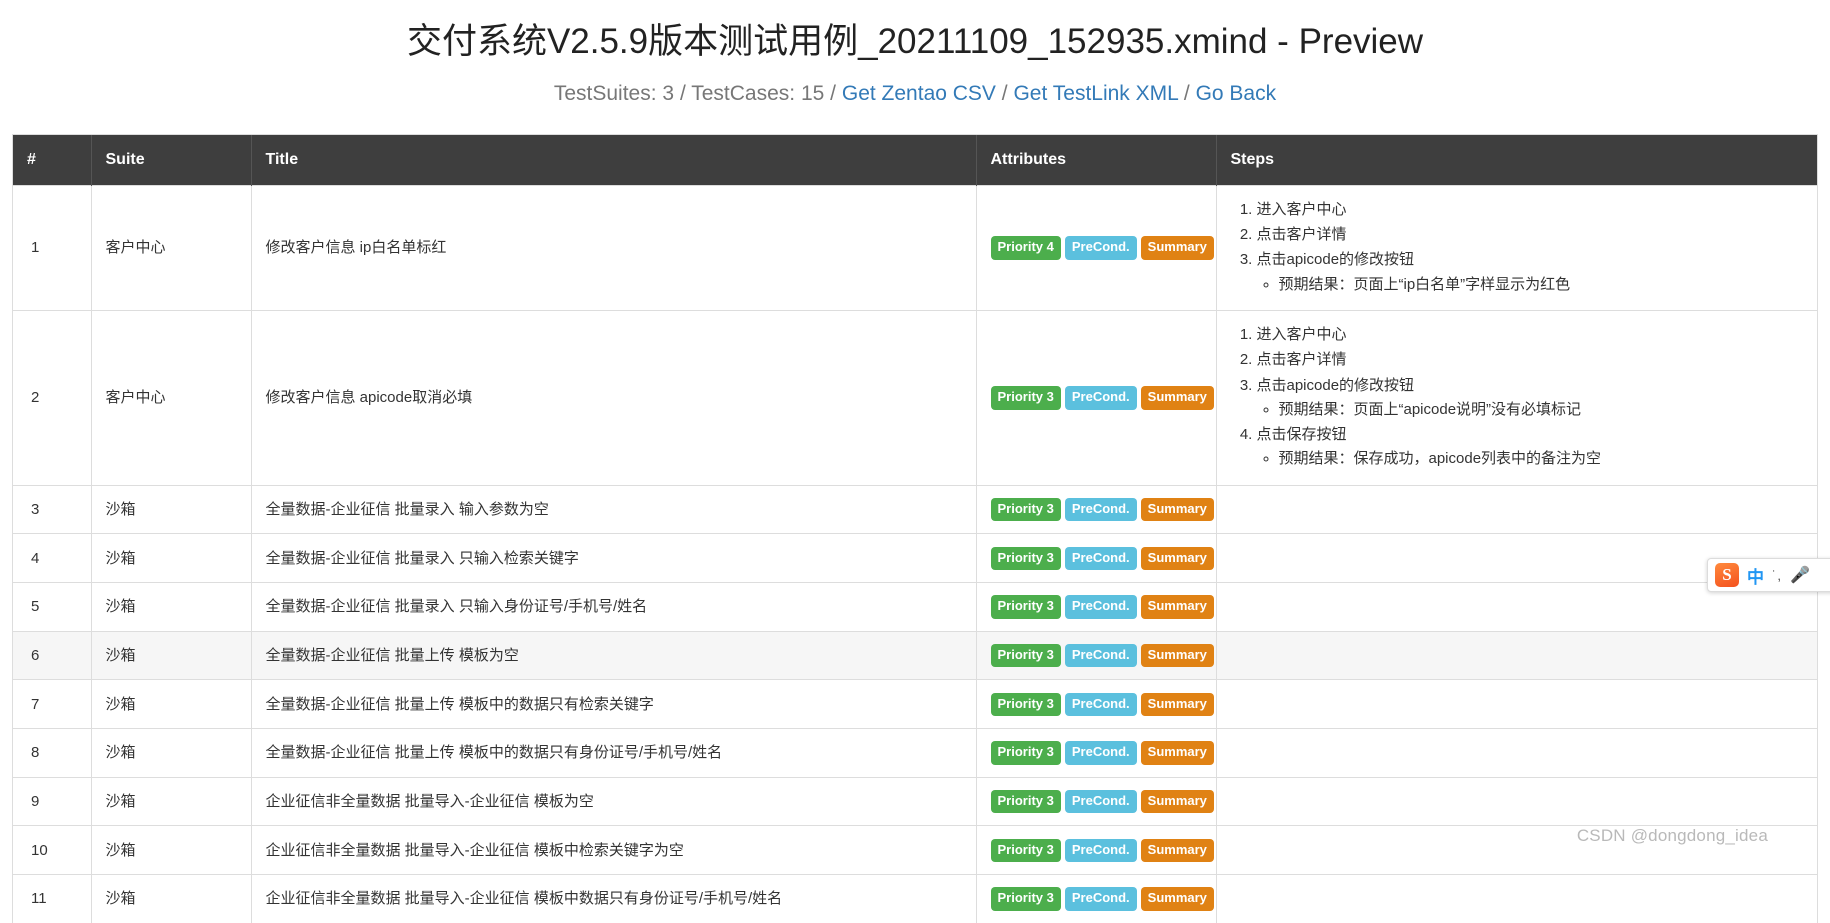 This screenshot has height=923, width=1830. I want to click on cell-title: 企业征信非全量数据 批量导入-企业征信 模板中数据只有身份证号/手机号/姓名, so click(614, 898).